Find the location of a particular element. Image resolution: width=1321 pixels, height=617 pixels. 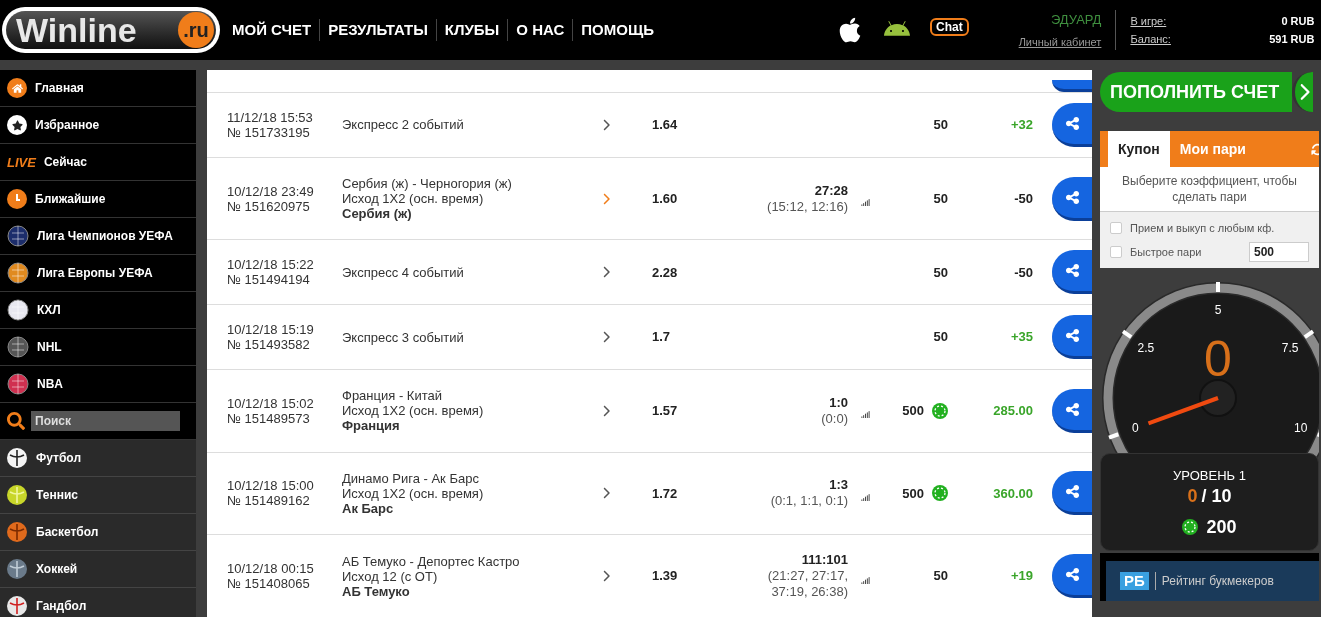

bet-pick: Ак Барс is located at coordinates (368, 508).